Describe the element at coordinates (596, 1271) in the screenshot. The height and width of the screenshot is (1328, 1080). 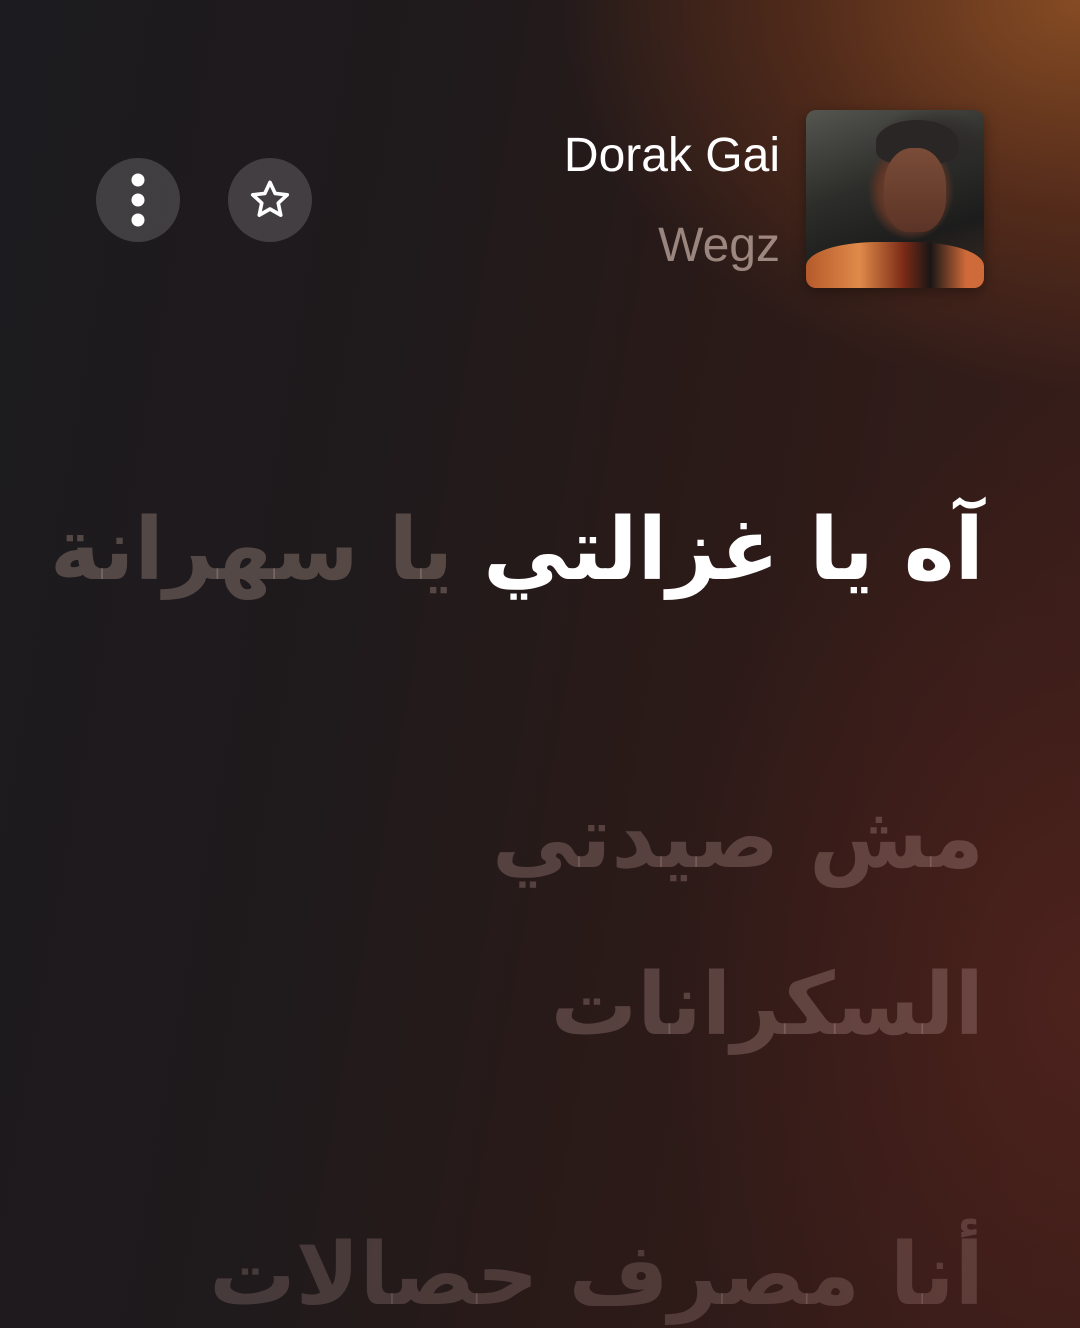
I see `lyric-line: أنا مصرف حصالات` at that location.